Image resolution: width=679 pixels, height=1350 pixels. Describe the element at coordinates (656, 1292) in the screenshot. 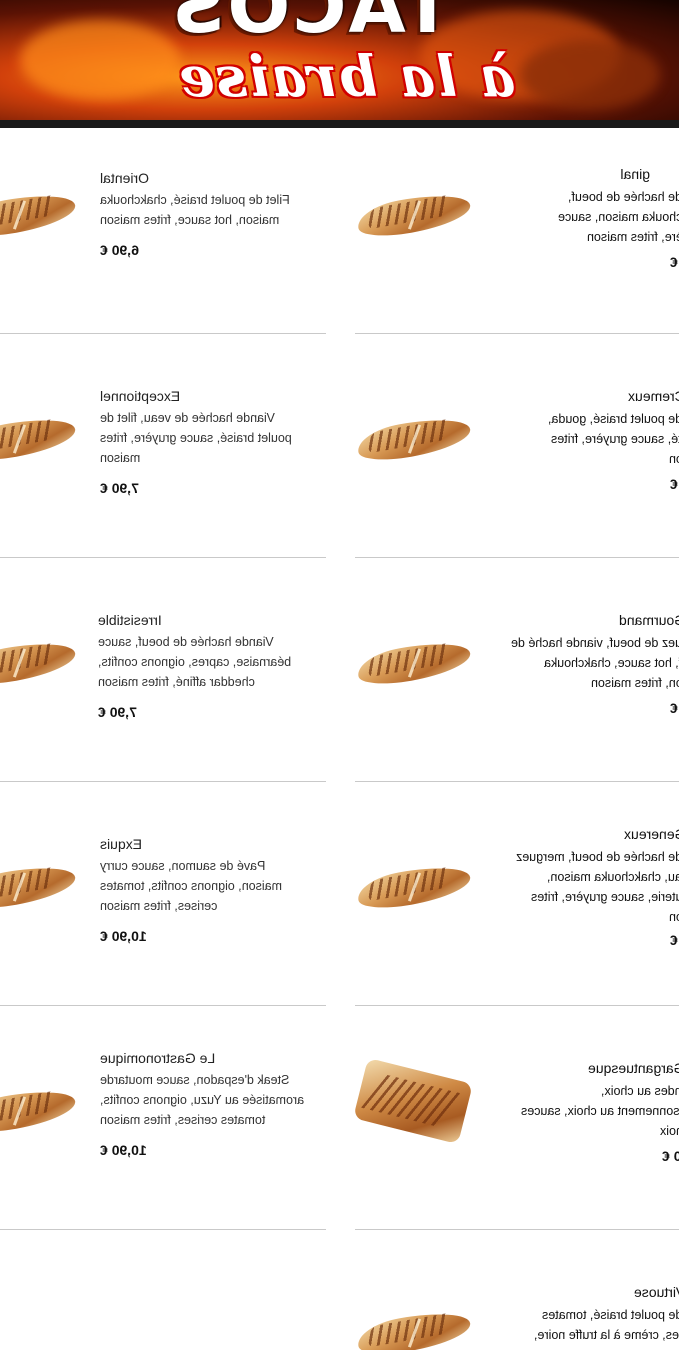

I see `item-name: Virtuose` at that location.